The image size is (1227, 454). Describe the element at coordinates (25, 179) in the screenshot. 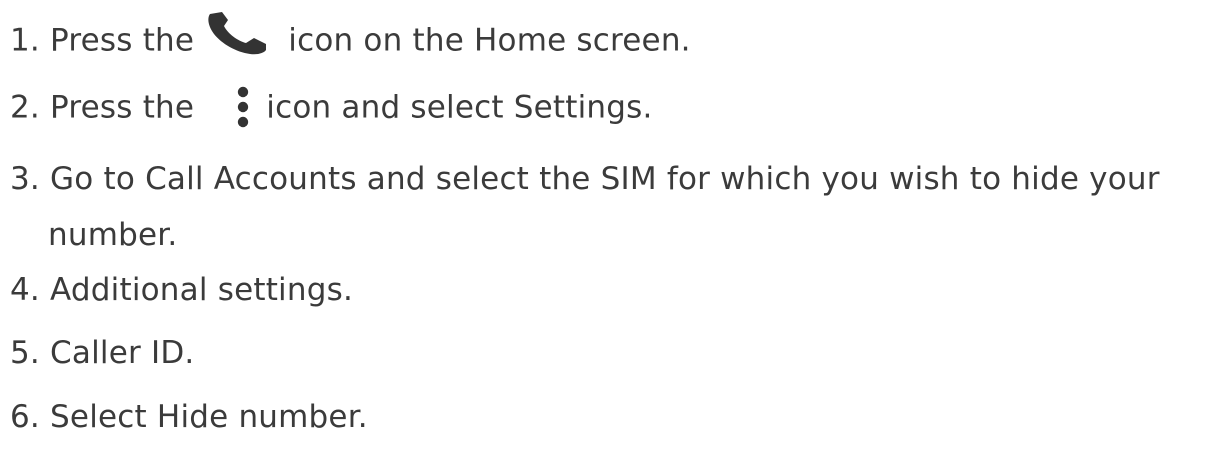

I see `step-number: 3.` at that location.